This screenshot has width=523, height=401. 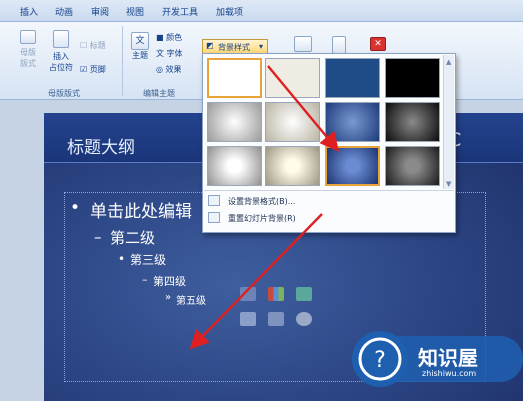 What do you see at coordinates (64, 11) in the screenshot?
I see `tab-animation: 动画` at bounding box center [64, 11].